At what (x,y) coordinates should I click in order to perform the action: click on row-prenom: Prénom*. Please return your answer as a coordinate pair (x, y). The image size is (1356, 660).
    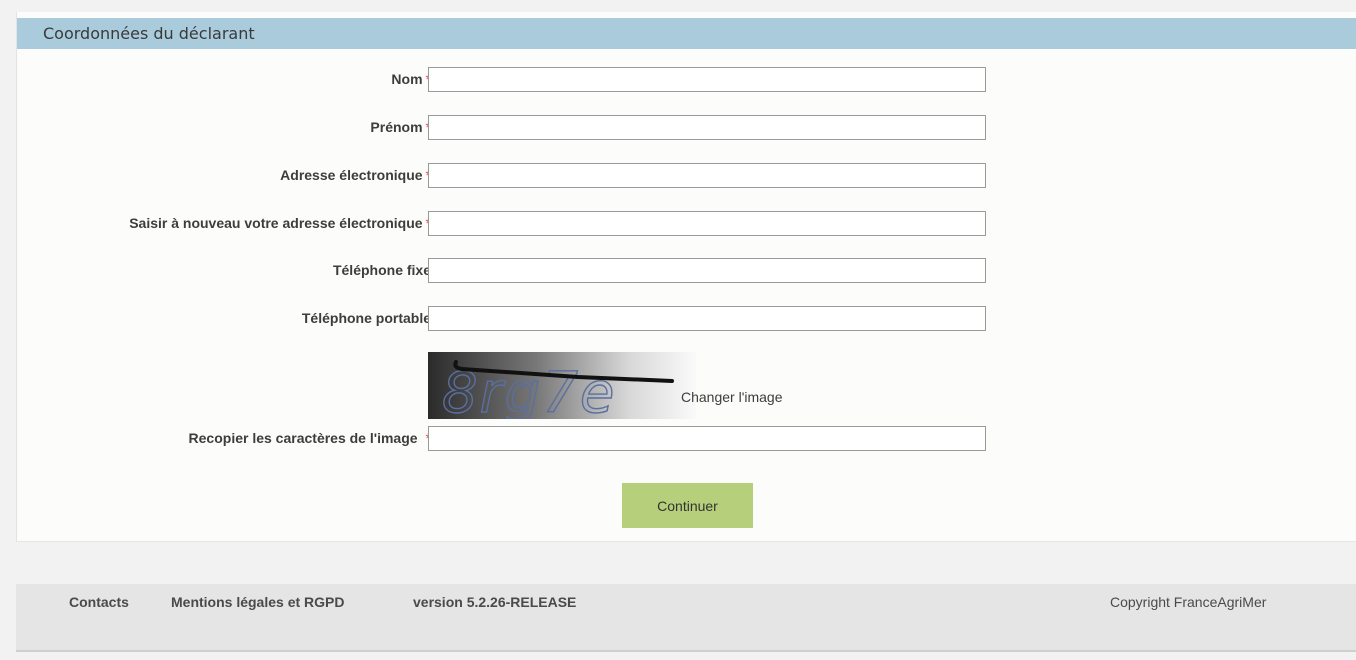
    Looking at the image, I should click on (686, 128).